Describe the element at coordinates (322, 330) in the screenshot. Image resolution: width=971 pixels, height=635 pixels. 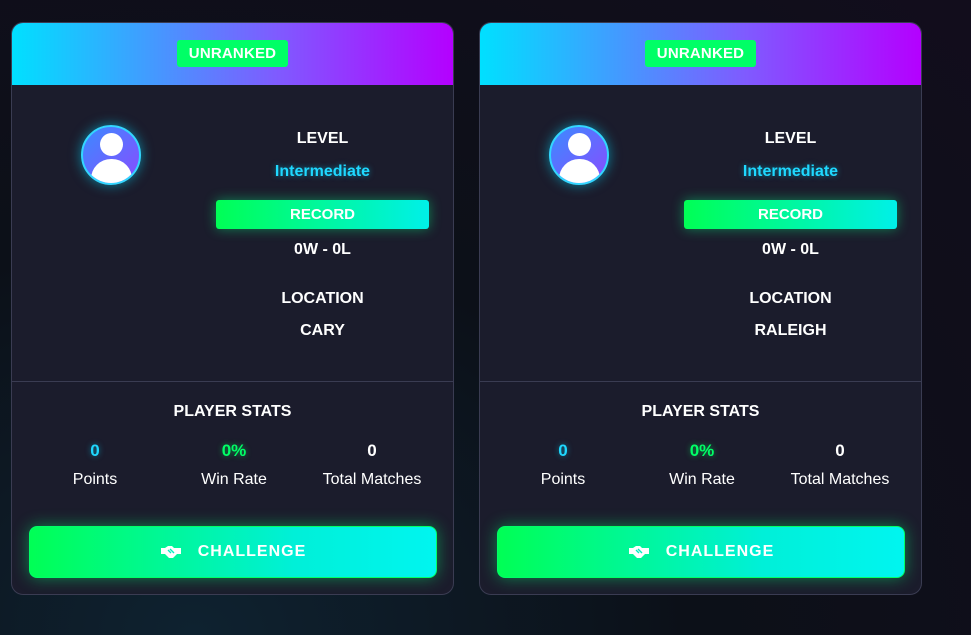
I see `location-value: CARY` at that location.